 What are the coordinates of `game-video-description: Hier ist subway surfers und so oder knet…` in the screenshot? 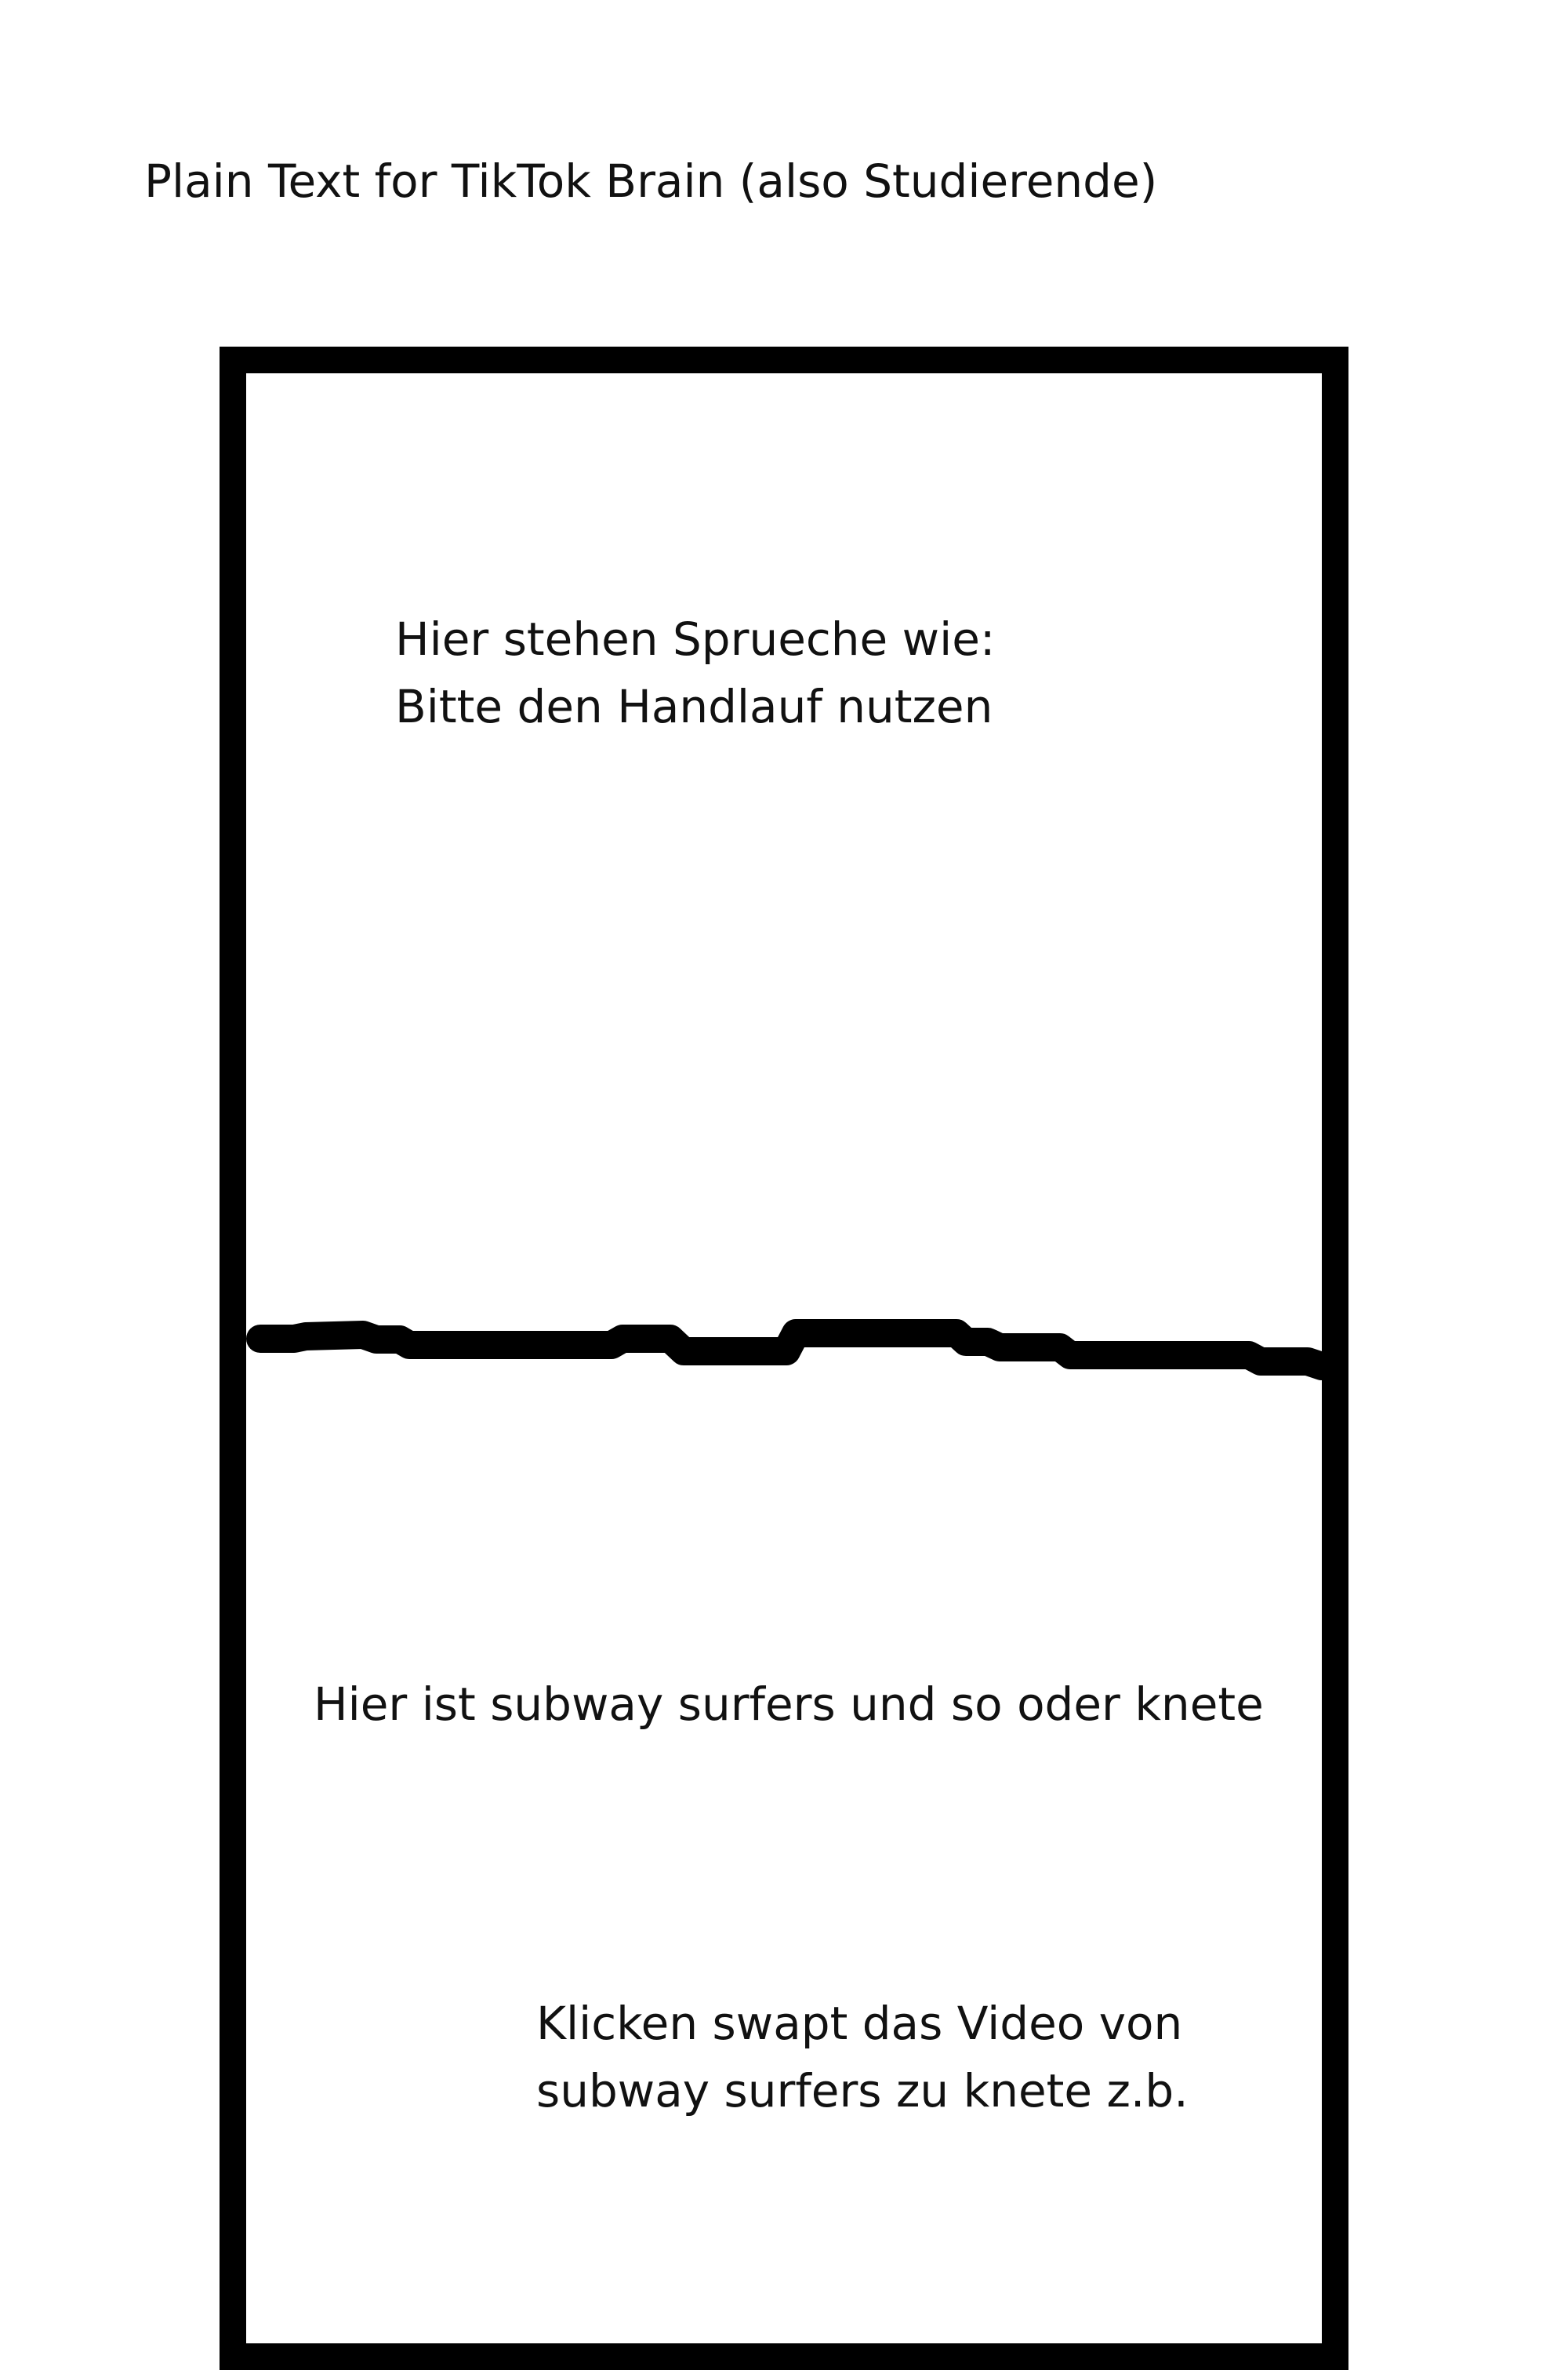 It's located at (789, 1704).